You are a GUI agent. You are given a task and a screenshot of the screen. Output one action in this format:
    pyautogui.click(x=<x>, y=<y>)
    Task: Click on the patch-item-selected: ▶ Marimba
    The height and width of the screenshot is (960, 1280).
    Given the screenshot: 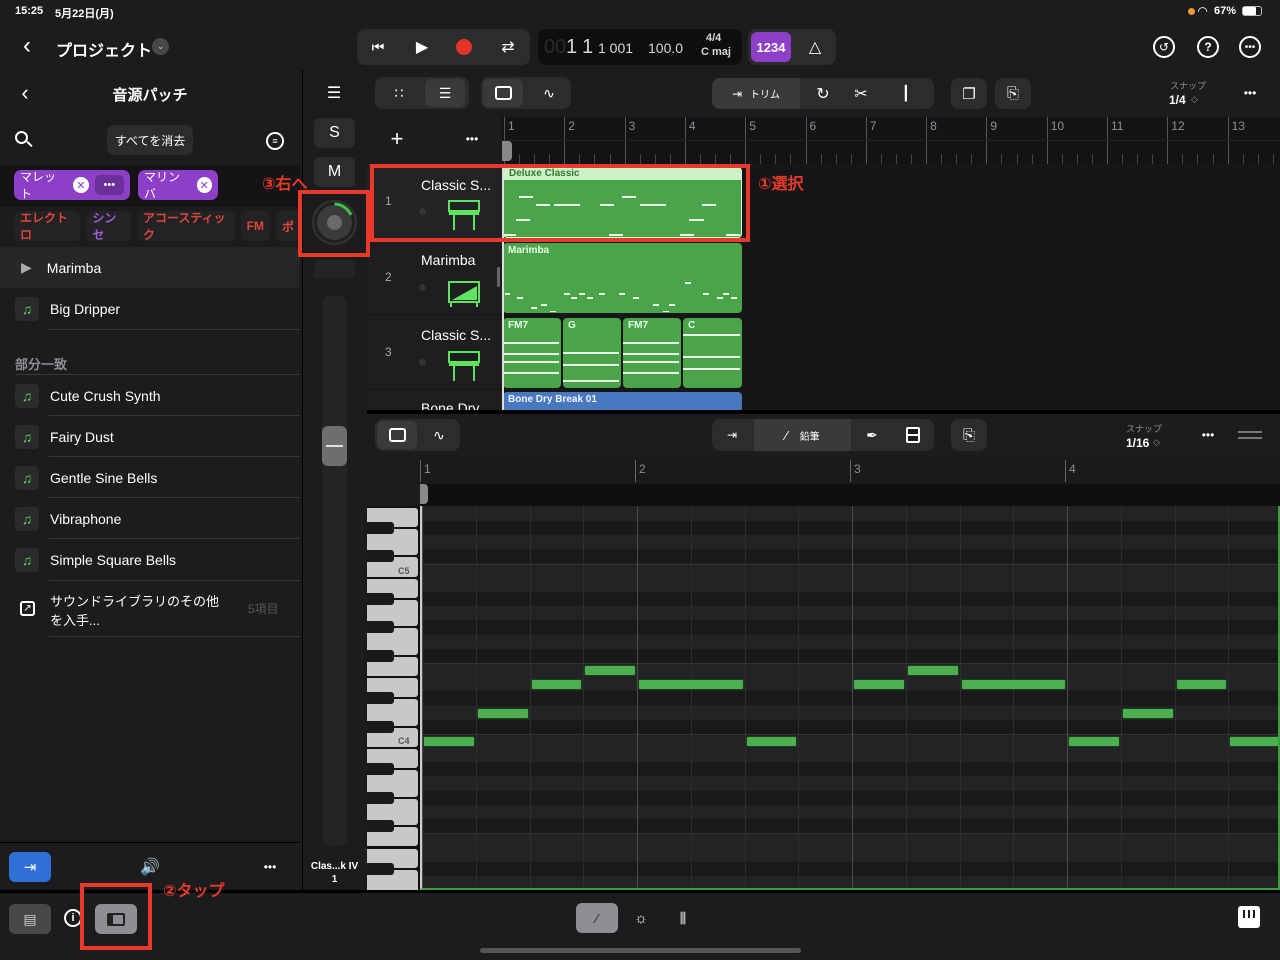 What is the action you would take?
    pyautogui.click(x=150, y=267)
    